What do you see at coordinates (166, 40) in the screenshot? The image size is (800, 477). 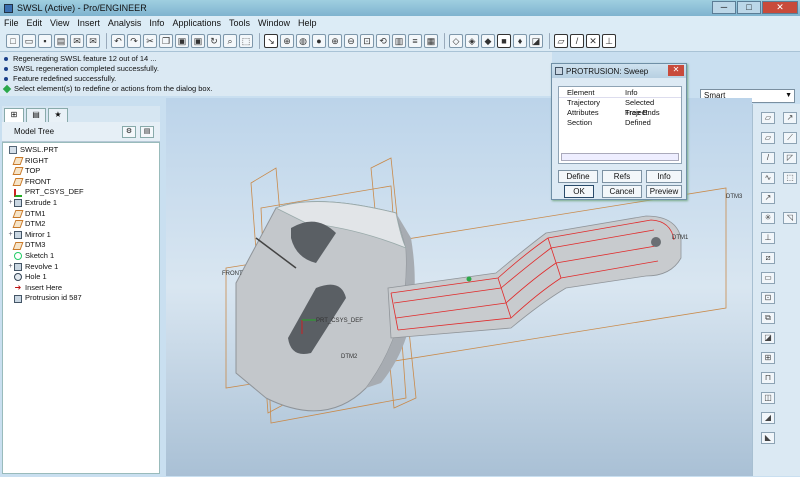 I see `copy-icon: ❐` at bounding box center [166, 40].